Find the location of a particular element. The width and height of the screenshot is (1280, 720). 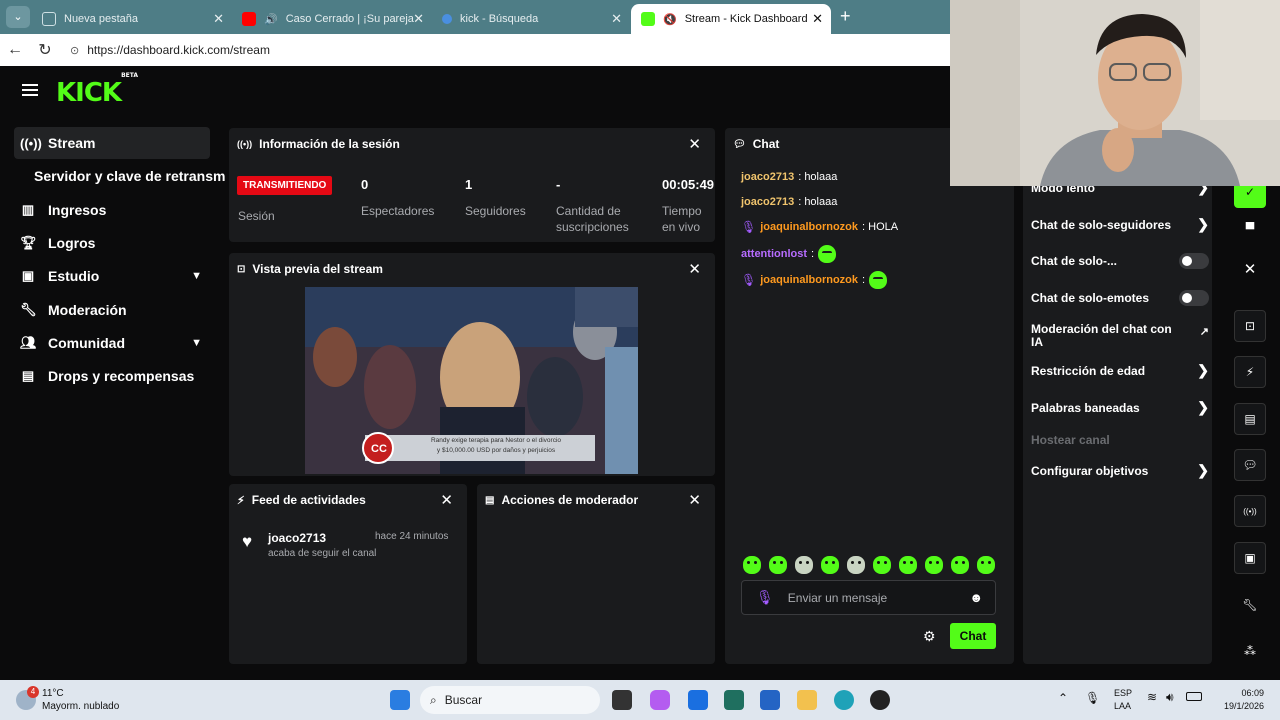

windows-start-icon is located at coordinates (400, 700).